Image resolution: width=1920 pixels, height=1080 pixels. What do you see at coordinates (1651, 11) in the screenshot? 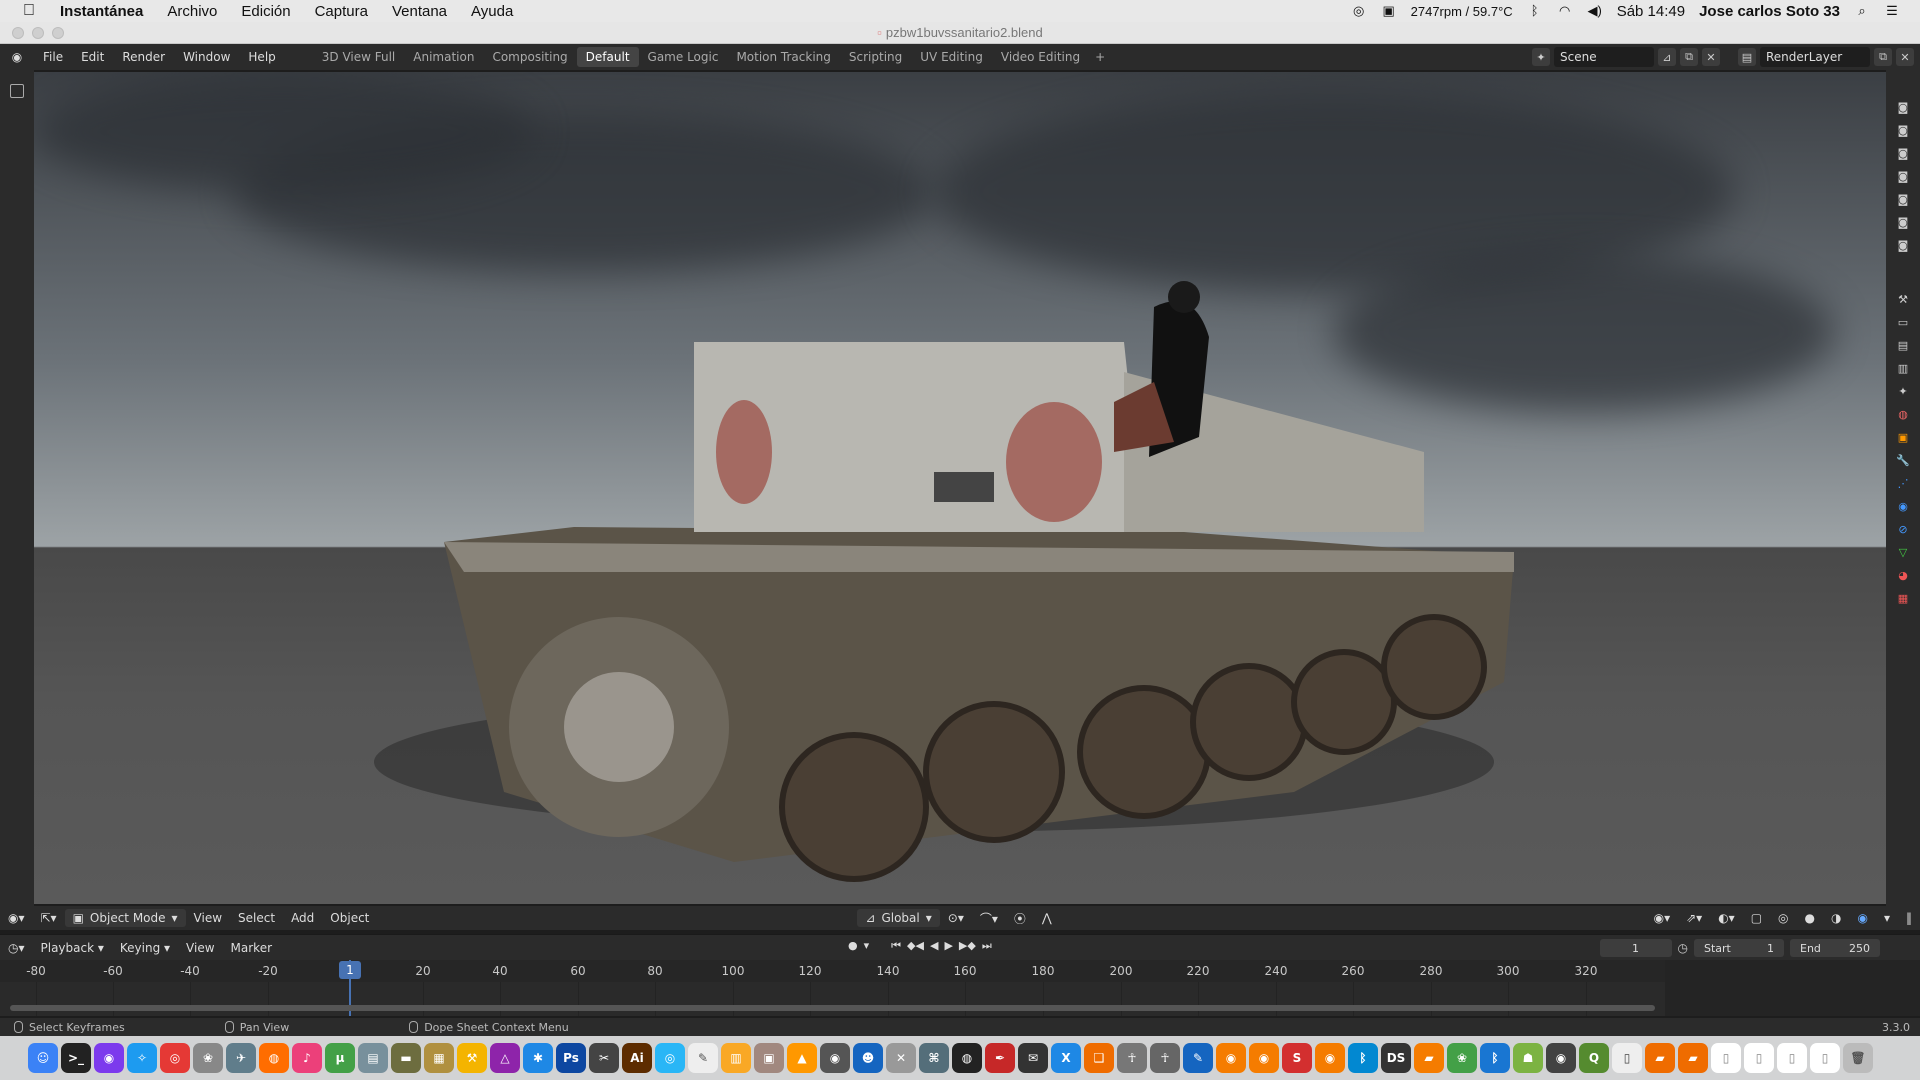
I see `datetime: Sáb 14:49` at bounding box center [1651, 11].